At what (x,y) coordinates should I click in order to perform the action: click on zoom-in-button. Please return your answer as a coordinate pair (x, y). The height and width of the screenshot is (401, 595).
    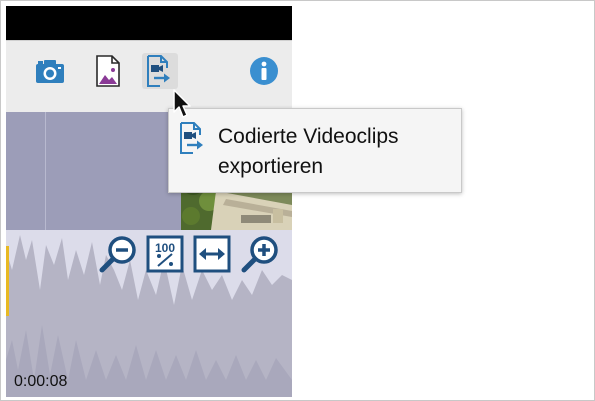
    Looking at the image, I should click on (260, 254).